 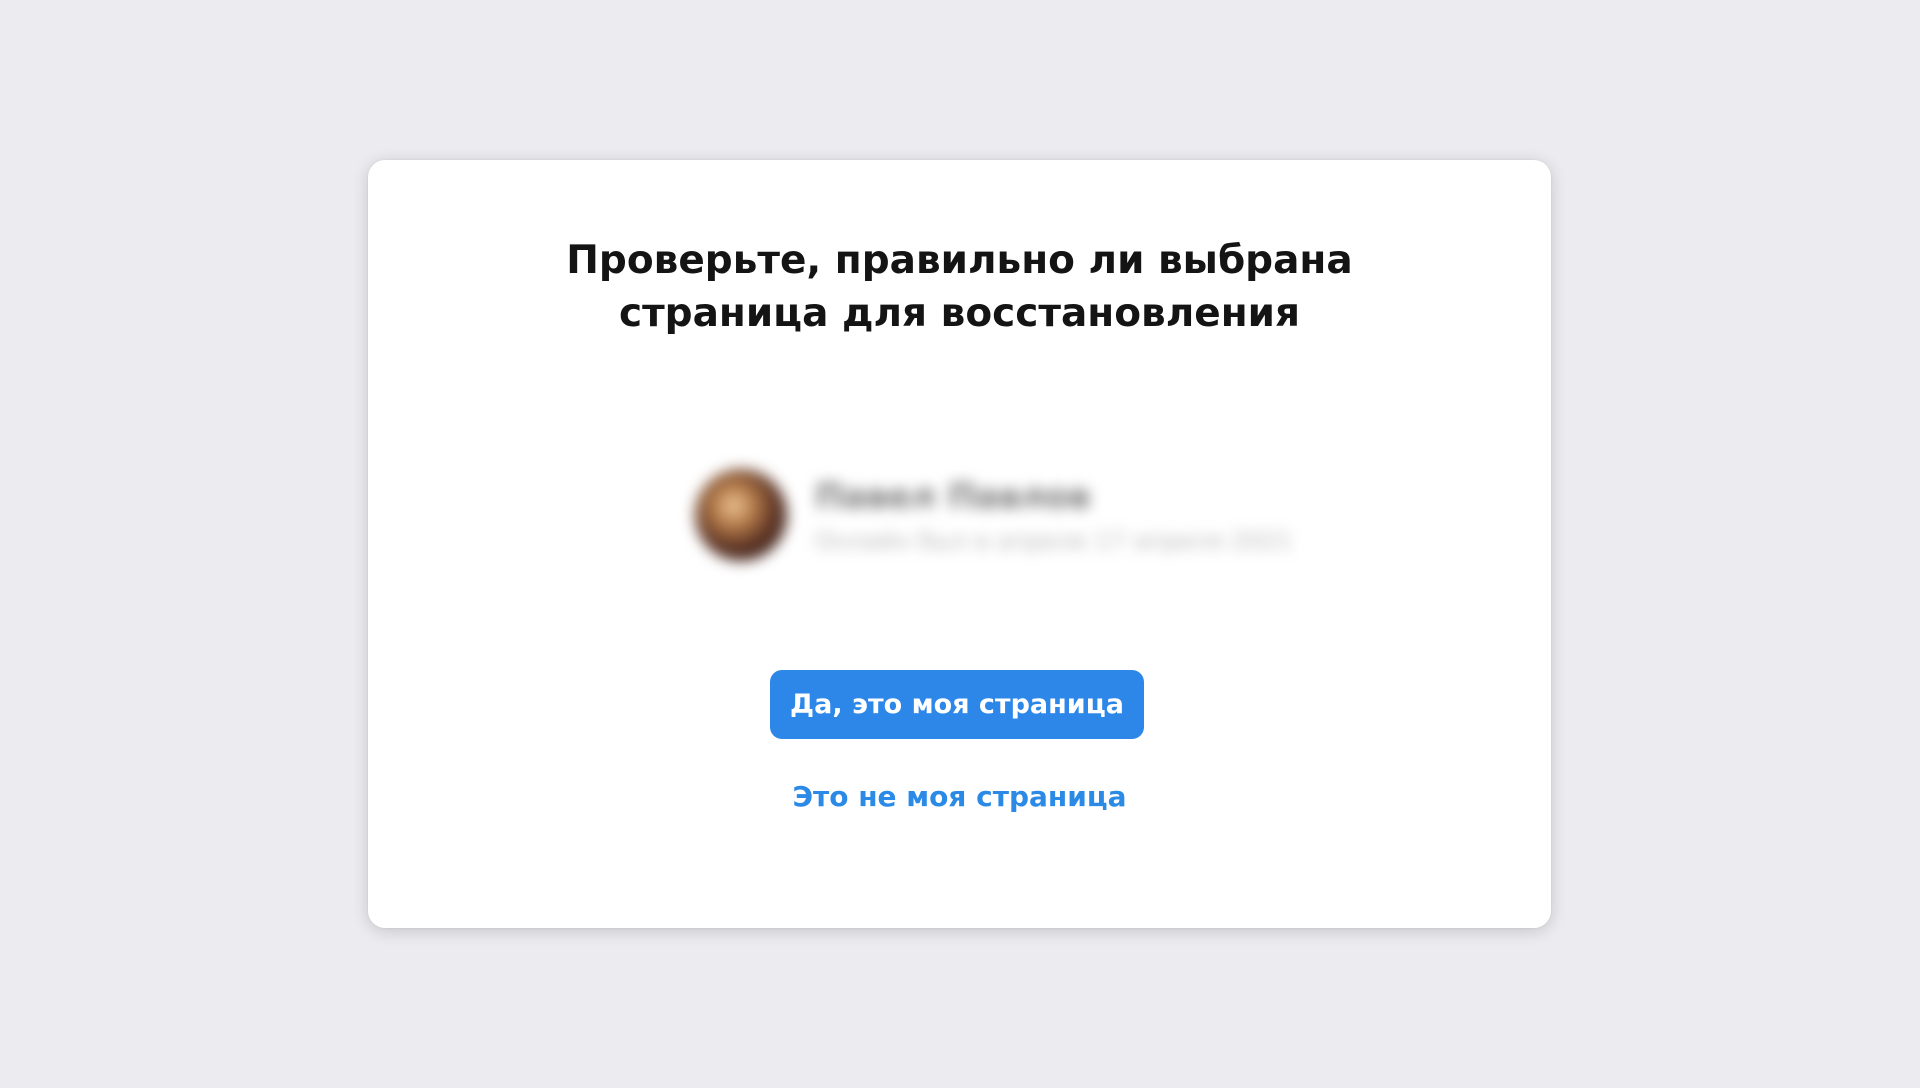 I want to click on dialog-title-line-2: страница для восстановления, so click(x=959, y=313).